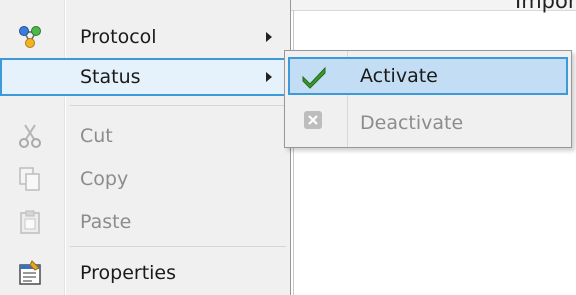 This screenshot has width=576, height=295. Describe the element at coordinates (30, 273) in the screenshot. I see `properties-icon` at that location.